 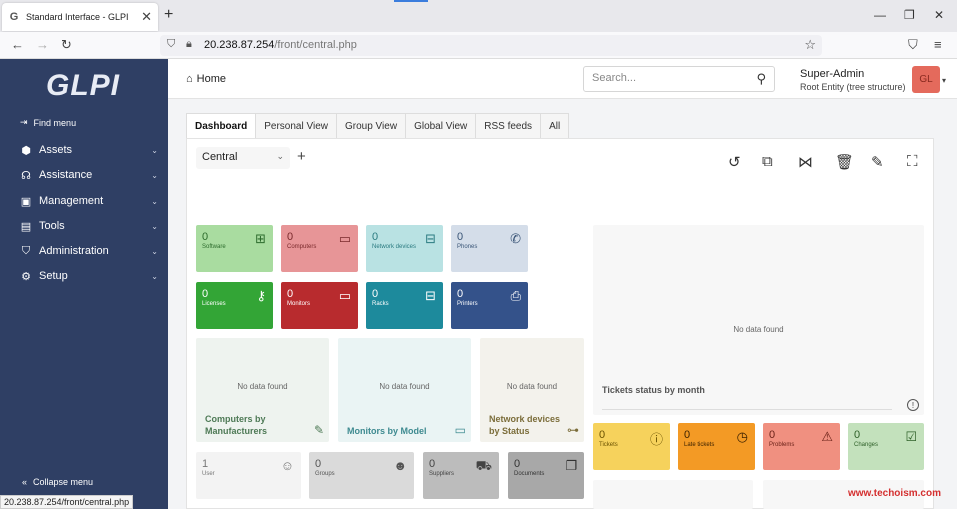 What do you see at coordinates (877, 162) in the screenshot?
I see `edit-icon: ✎` at bounding box center [877, 162].